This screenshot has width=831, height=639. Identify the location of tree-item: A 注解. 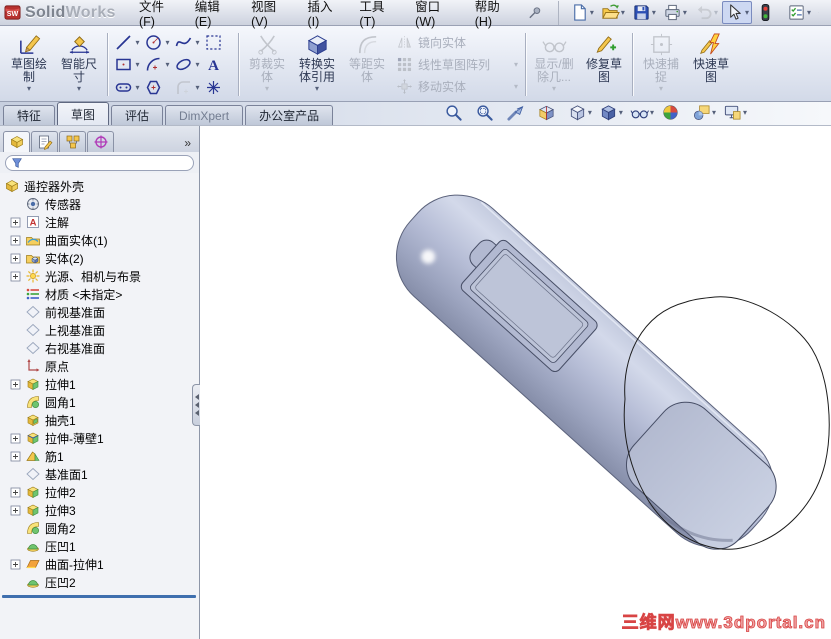
(99, 222).